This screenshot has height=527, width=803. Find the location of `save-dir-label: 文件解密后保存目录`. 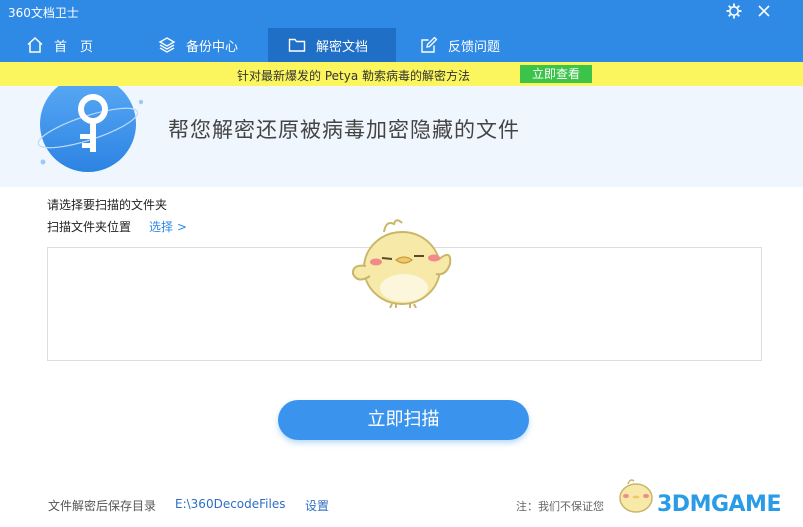

save-dir-label: 文件解密后保存目录 is located at coordinates (102, 506).